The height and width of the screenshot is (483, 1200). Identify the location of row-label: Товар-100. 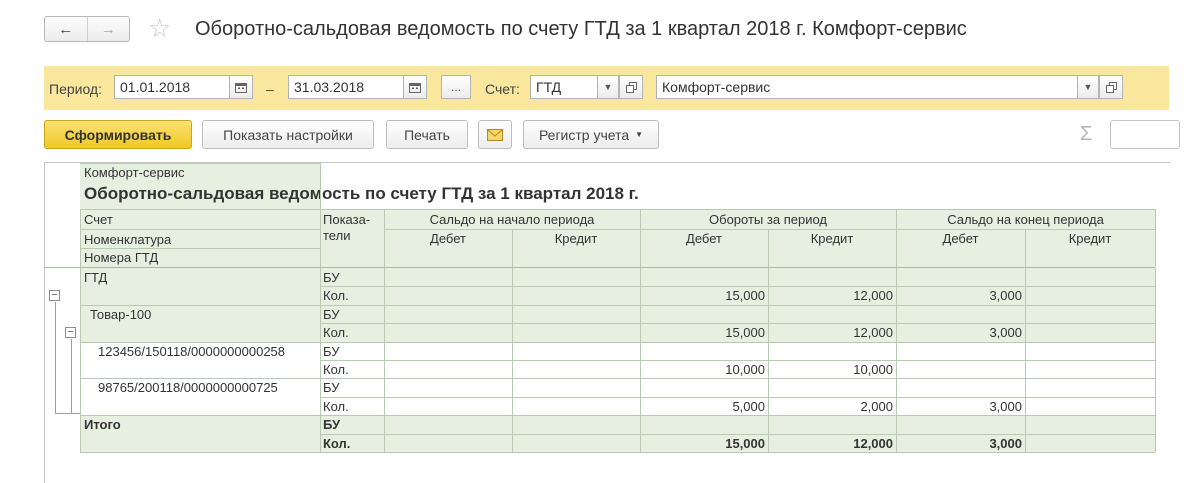
(121, 314).